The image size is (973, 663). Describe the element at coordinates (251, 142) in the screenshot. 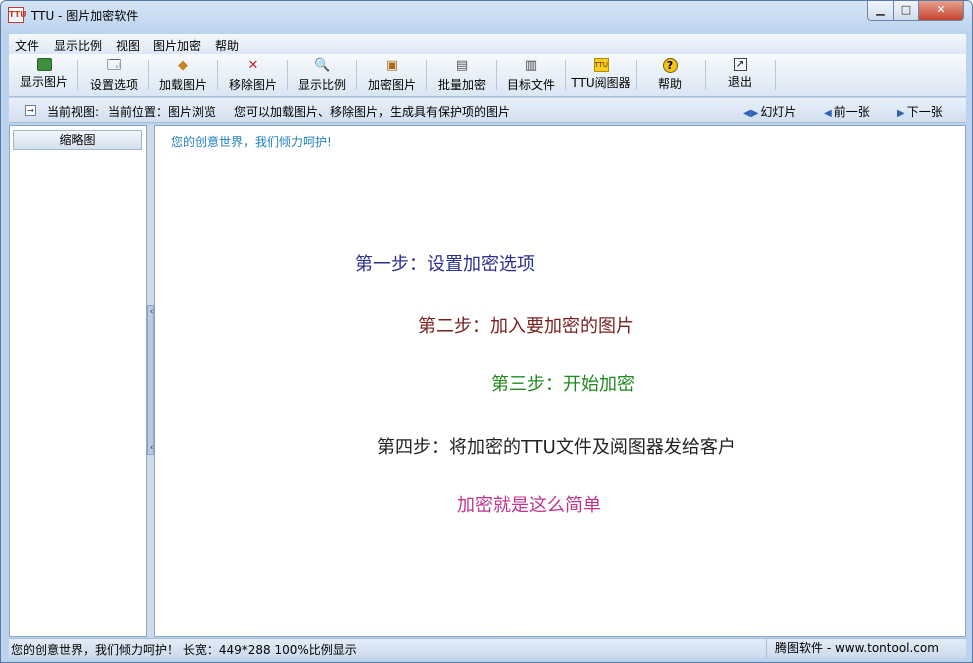

I see `slogan-text: 您的创意世界，我们倾力呵护!` at that location.